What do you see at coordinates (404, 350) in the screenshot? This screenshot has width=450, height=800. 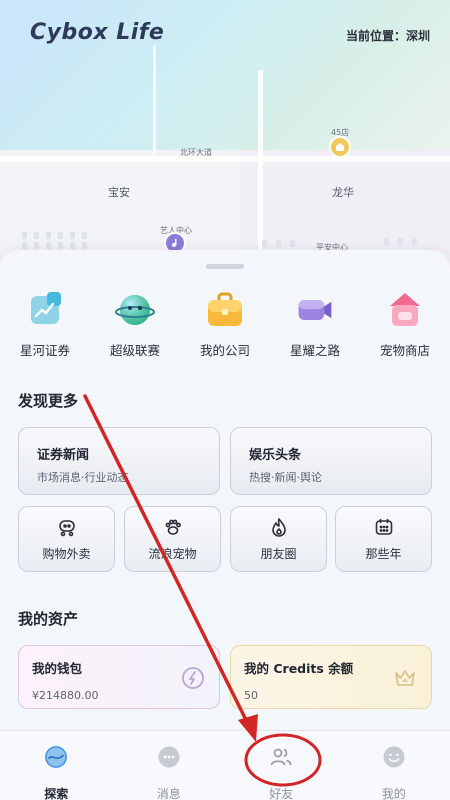 I see `app-label: 宠物商店` at bounding box center [404, 350].